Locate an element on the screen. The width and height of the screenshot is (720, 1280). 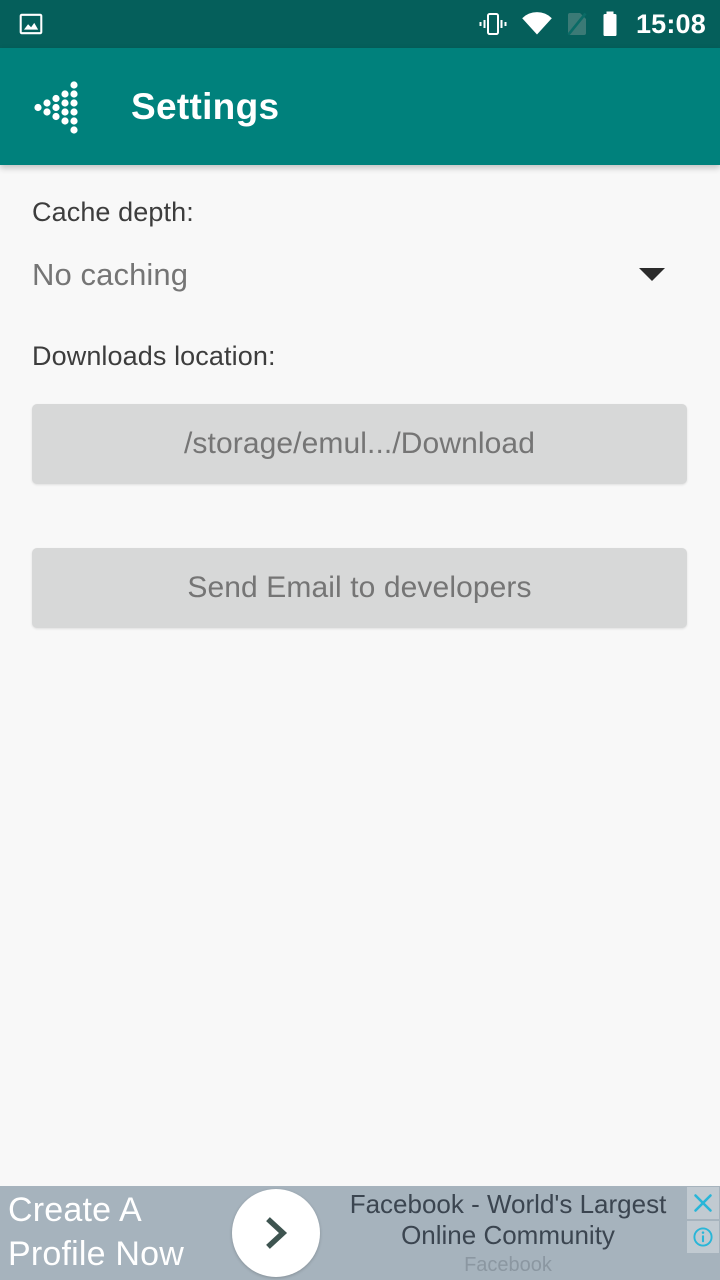
page-title: Settings is located at coordinates (205, 106).